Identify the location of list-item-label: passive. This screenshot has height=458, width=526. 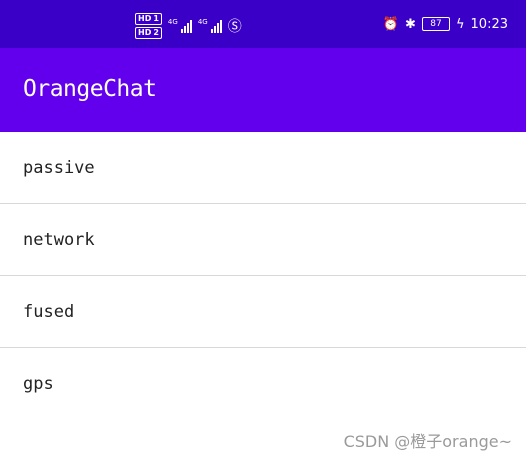
(59, 168).